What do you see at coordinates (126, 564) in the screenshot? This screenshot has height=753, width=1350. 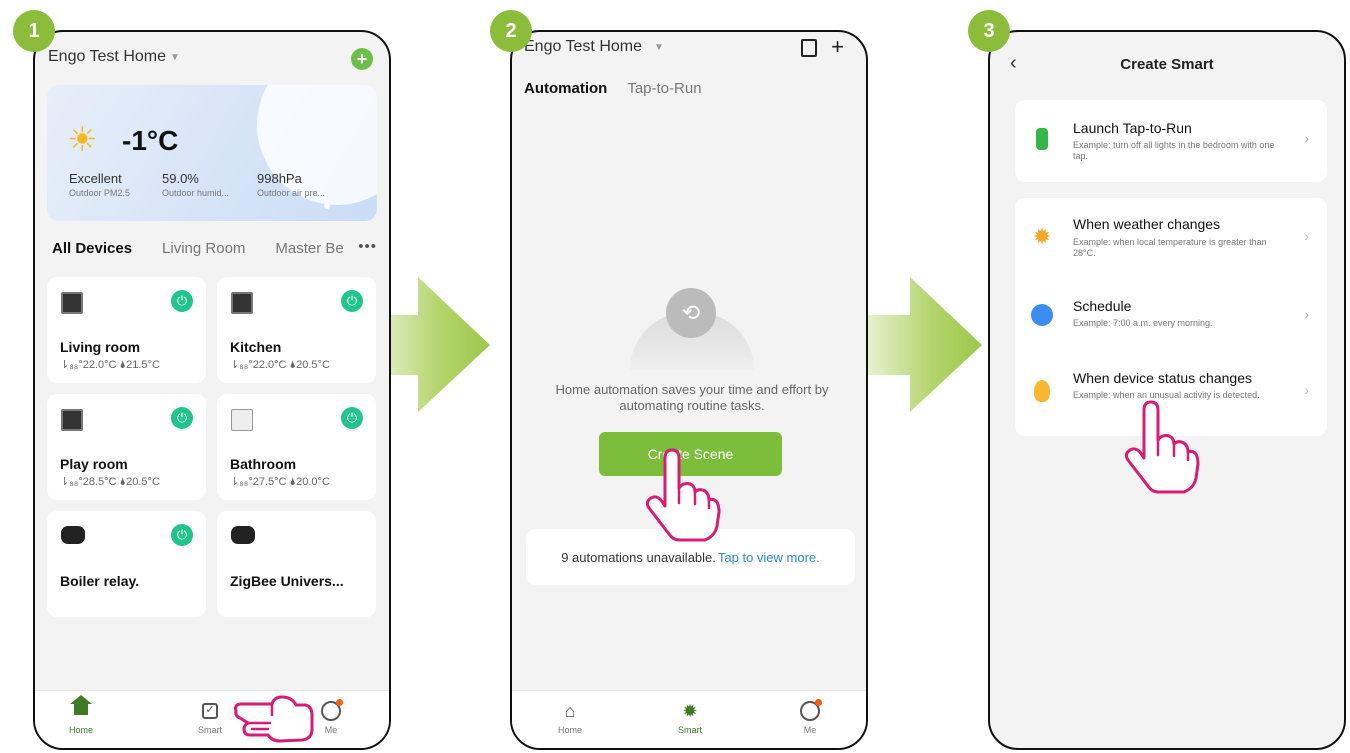 I see `device-card: ⏻ Boiler relay.` at bounding box center [126, 564].